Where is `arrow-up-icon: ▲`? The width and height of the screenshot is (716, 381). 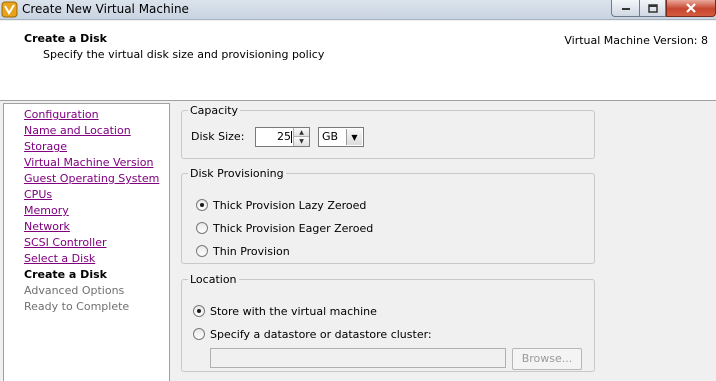 arrow-up-icon: ▲ is located at coordinates (301, 132).